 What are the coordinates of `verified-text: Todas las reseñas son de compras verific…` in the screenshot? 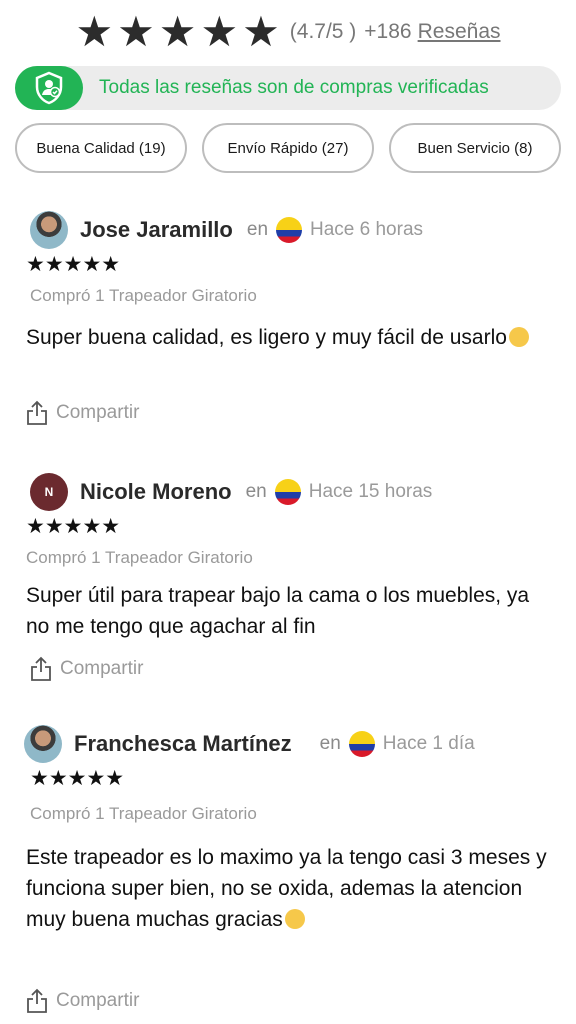 It's located at (294, 87).